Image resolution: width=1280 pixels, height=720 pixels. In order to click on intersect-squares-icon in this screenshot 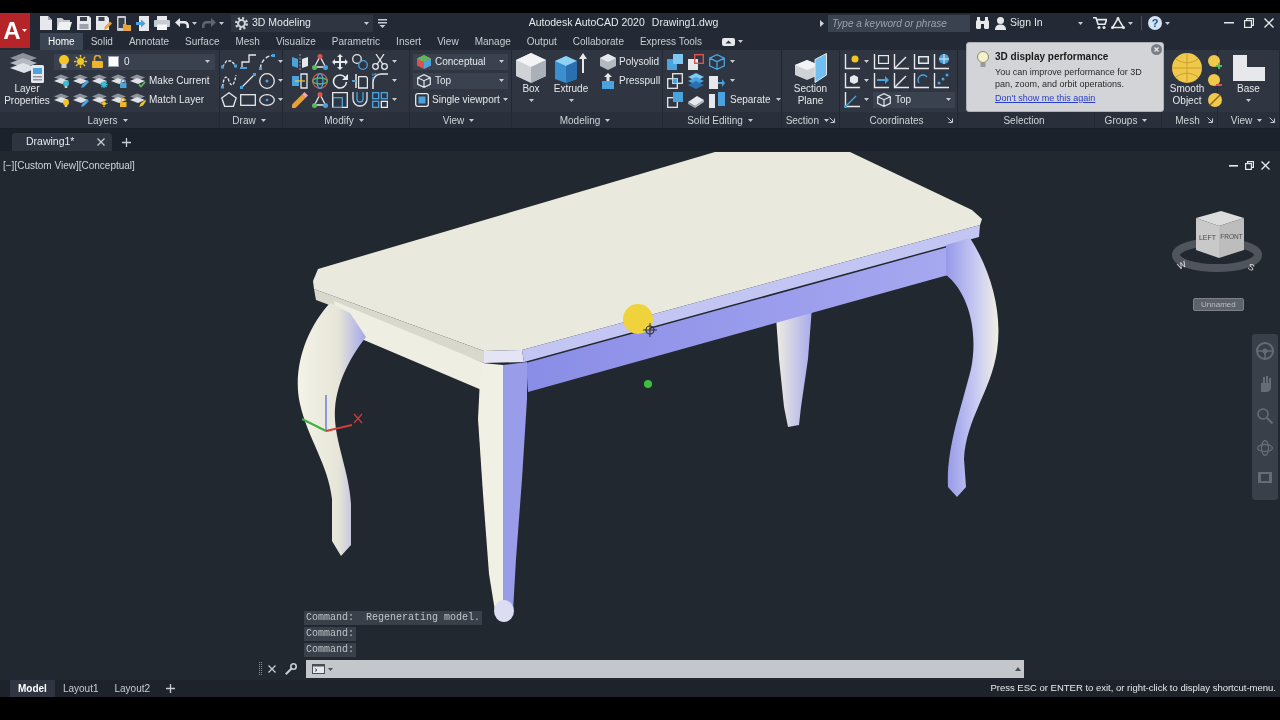, I will do `click(675, 80)`.